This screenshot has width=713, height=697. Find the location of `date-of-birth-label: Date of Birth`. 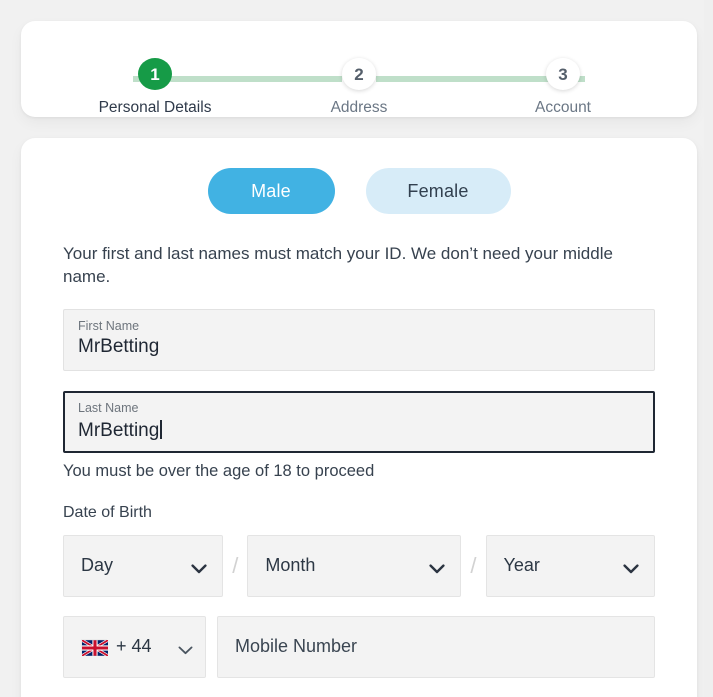

date-of-birth-label: Date of Birth is located at coordinates (107, 512).